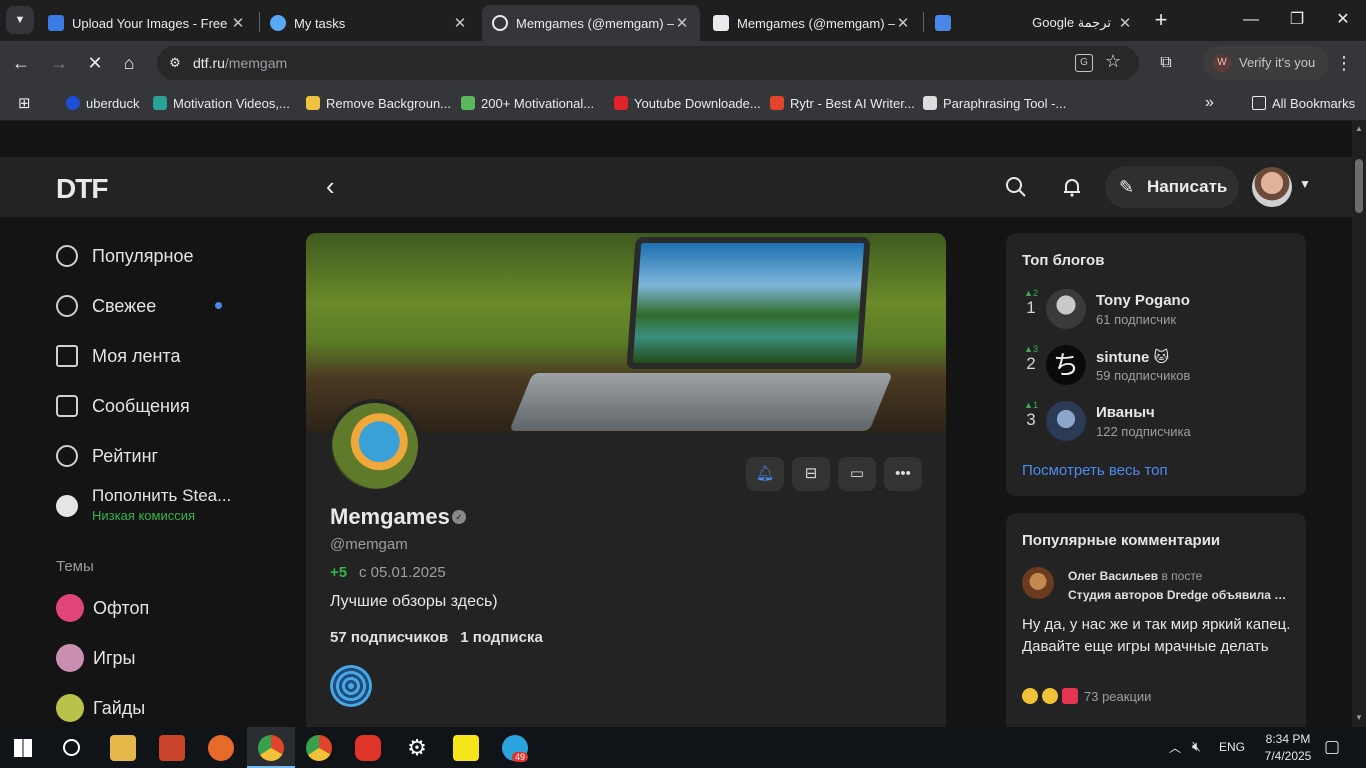  I want to click on tab-upload-images: Upload Your Images - Free I ✕, so click(147, 23).